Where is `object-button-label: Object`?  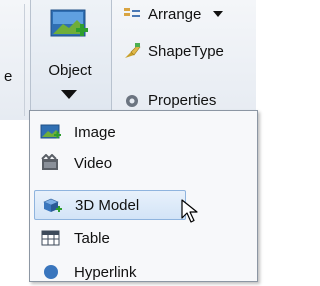
object-button-label: Object is located at coordinates (70, 70).